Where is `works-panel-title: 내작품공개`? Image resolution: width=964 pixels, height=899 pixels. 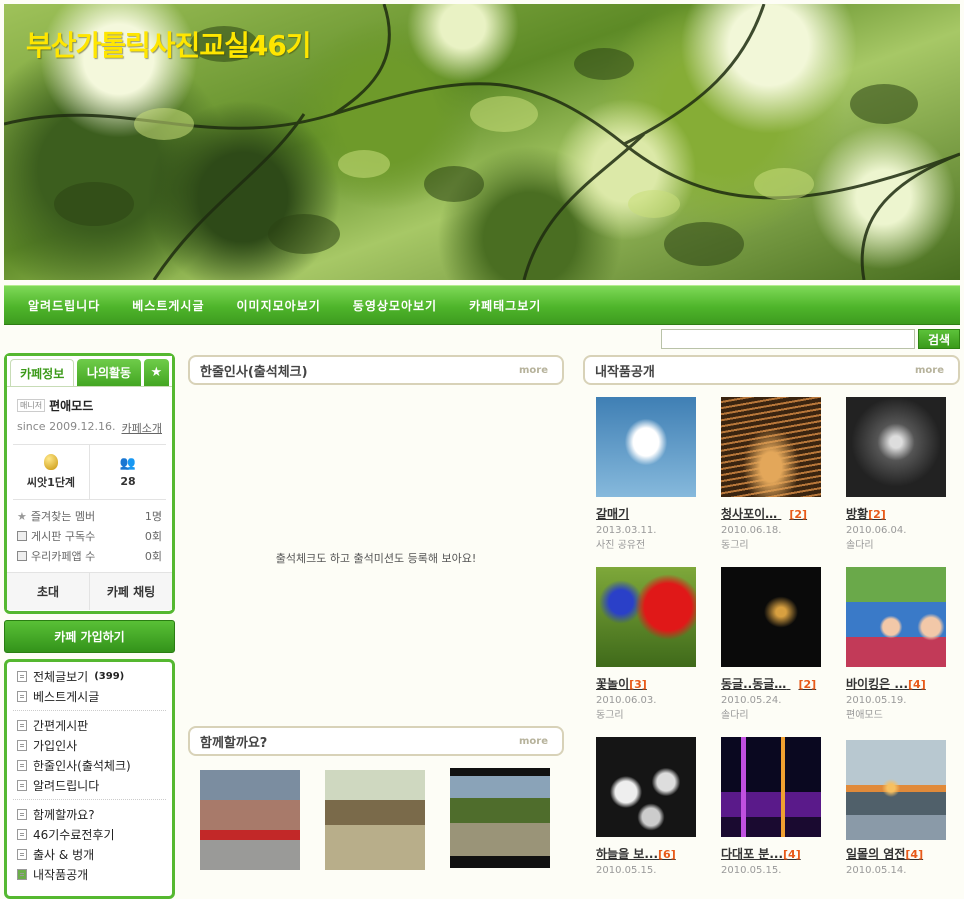 works-panel-title: 내작품공개 is located at coordinates (625, 370).